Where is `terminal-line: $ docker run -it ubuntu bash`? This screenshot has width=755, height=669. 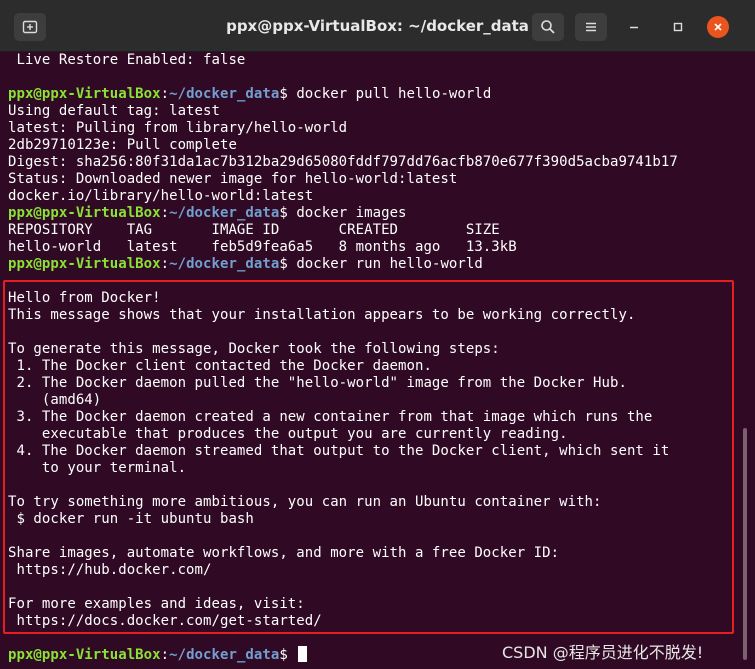 terminal-line: $ docker run -it ubuntu bash is located at coordinates (131, 519).